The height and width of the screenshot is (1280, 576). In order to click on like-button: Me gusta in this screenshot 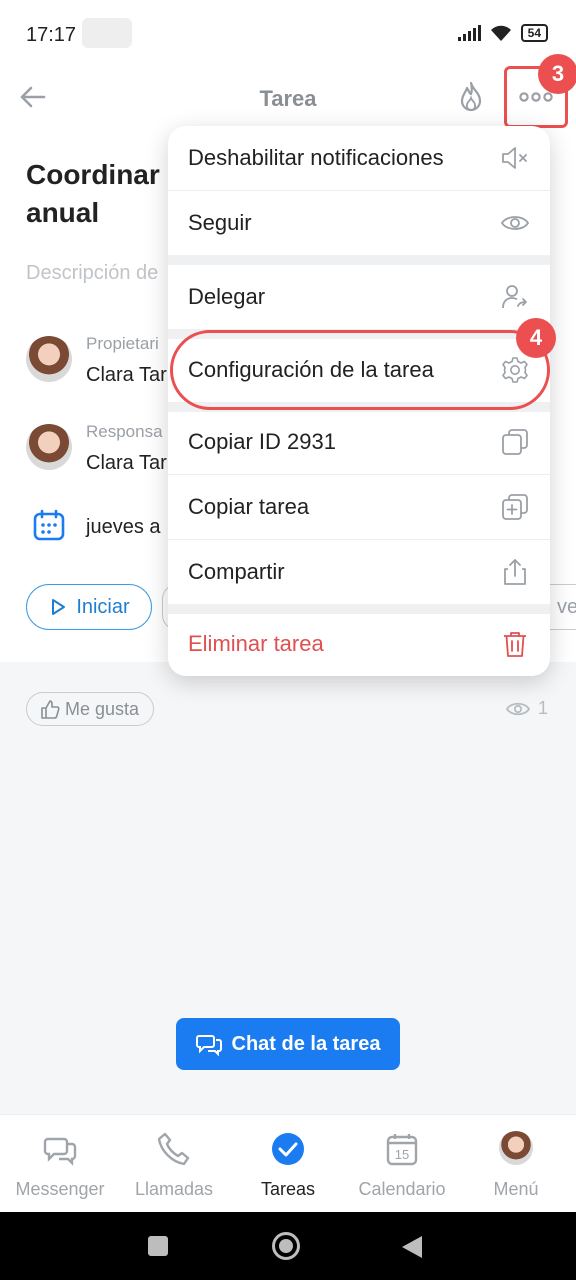, I will do `click(90, 709)`.